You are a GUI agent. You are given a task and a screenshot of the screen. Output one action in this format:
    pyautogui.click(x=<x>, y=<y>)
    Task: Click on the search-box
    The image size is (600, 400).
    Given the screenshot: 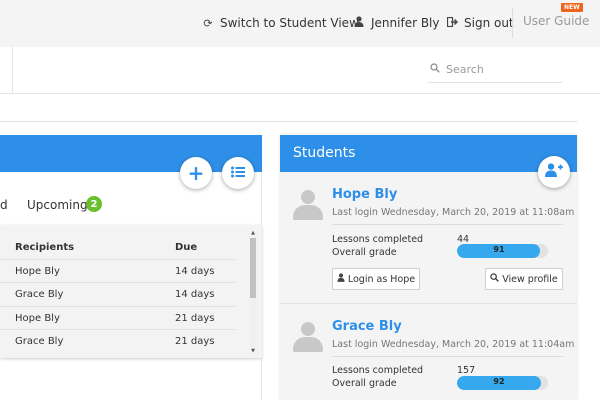 What is the action you would take?
    pyautogui.click(x=495, y=72)
    